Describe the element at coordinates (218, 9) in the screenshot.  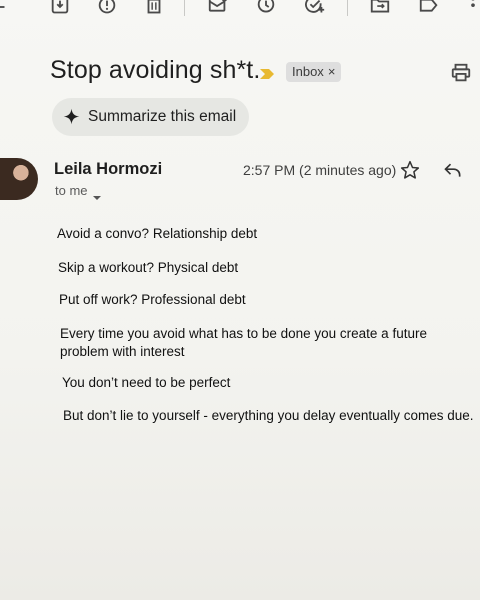
I see `mark-unread-icon` at that location.